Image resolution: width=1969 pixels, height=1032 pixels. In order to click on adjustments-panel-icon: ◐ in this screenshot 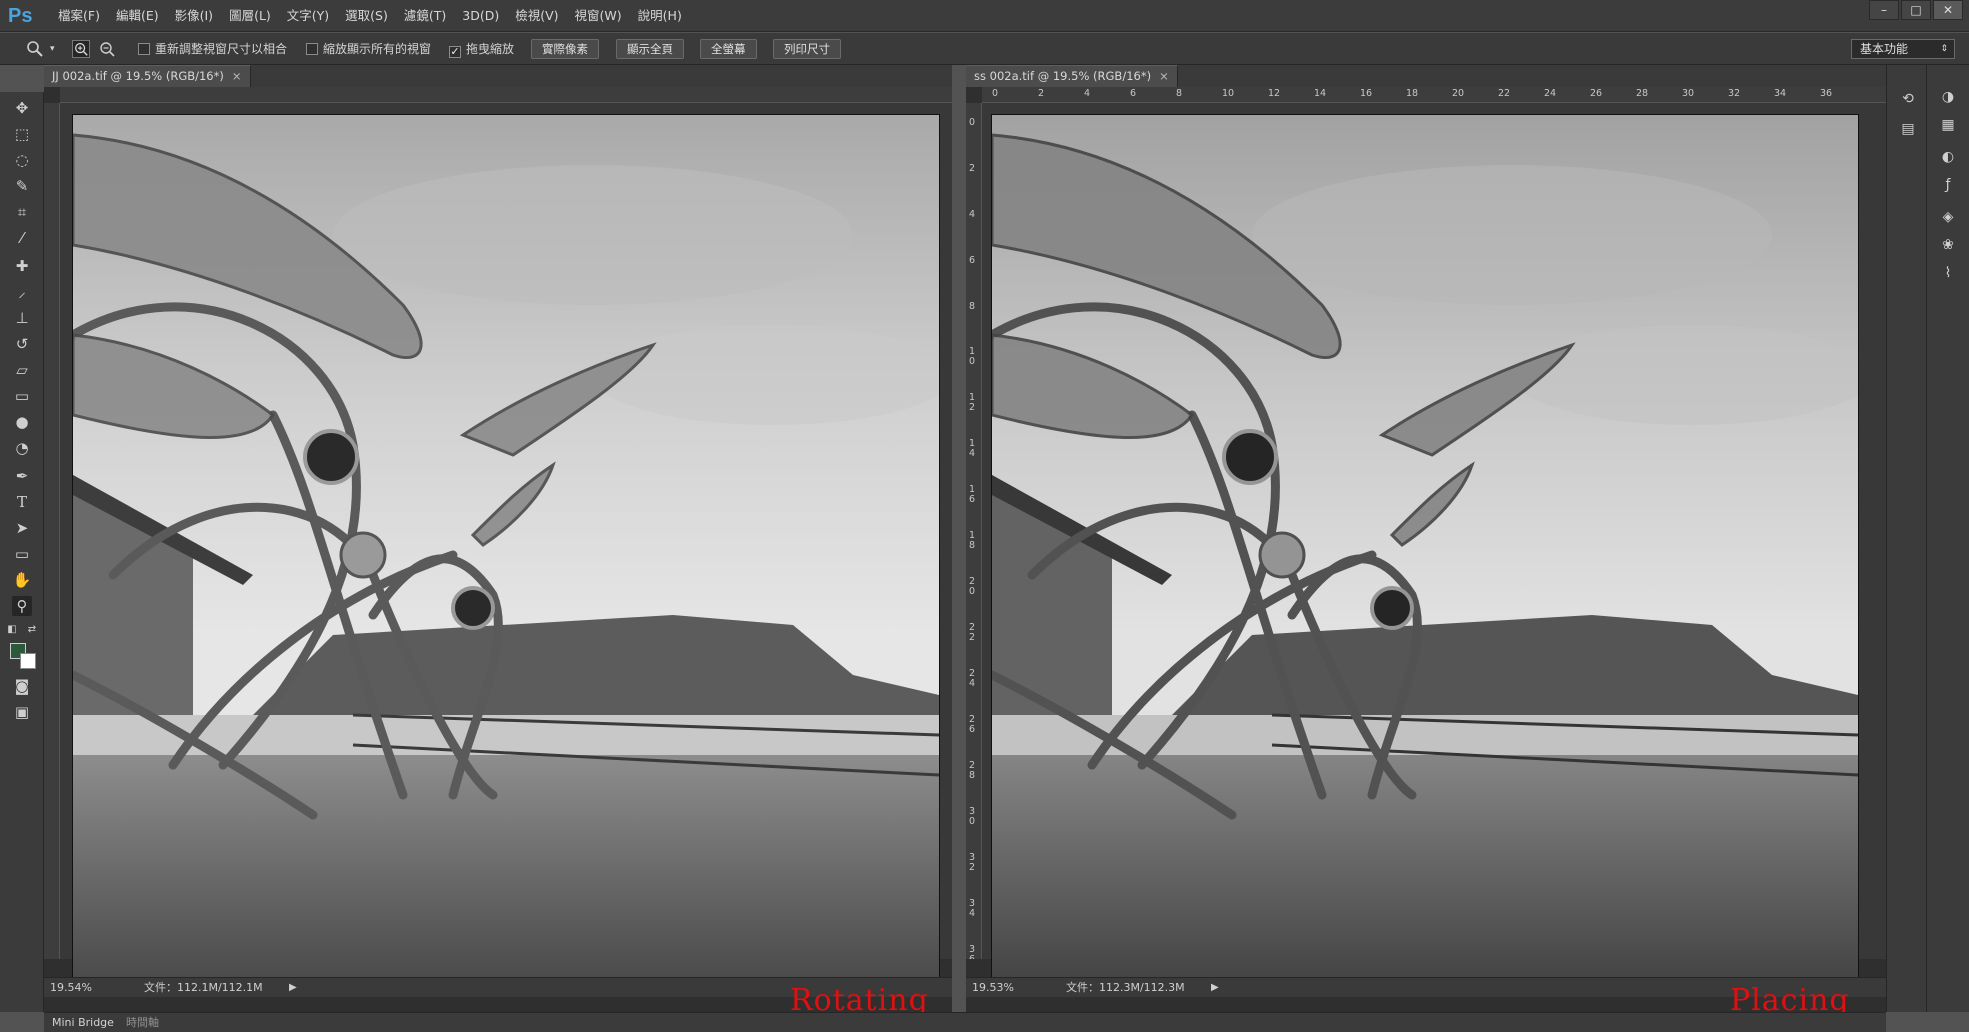, I will do `click(1948, 157)`.